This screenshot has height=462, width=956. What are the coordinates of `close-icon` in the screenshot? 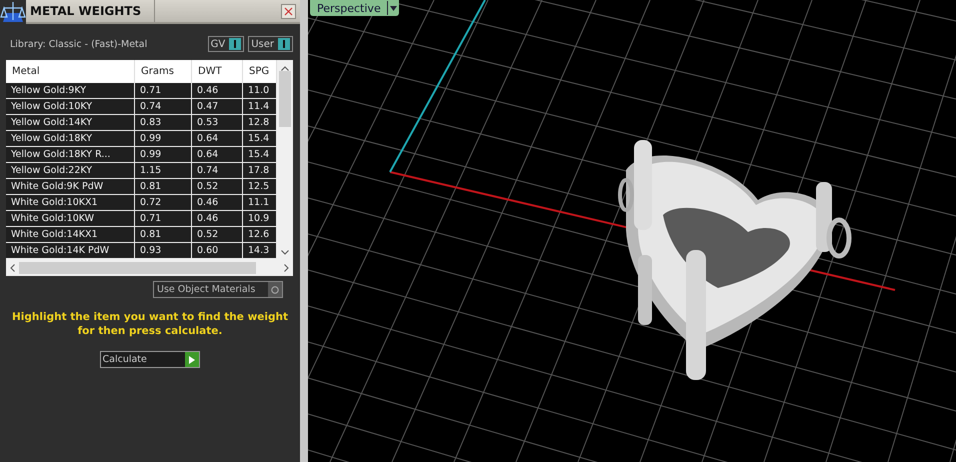 It's located at (288, 11).